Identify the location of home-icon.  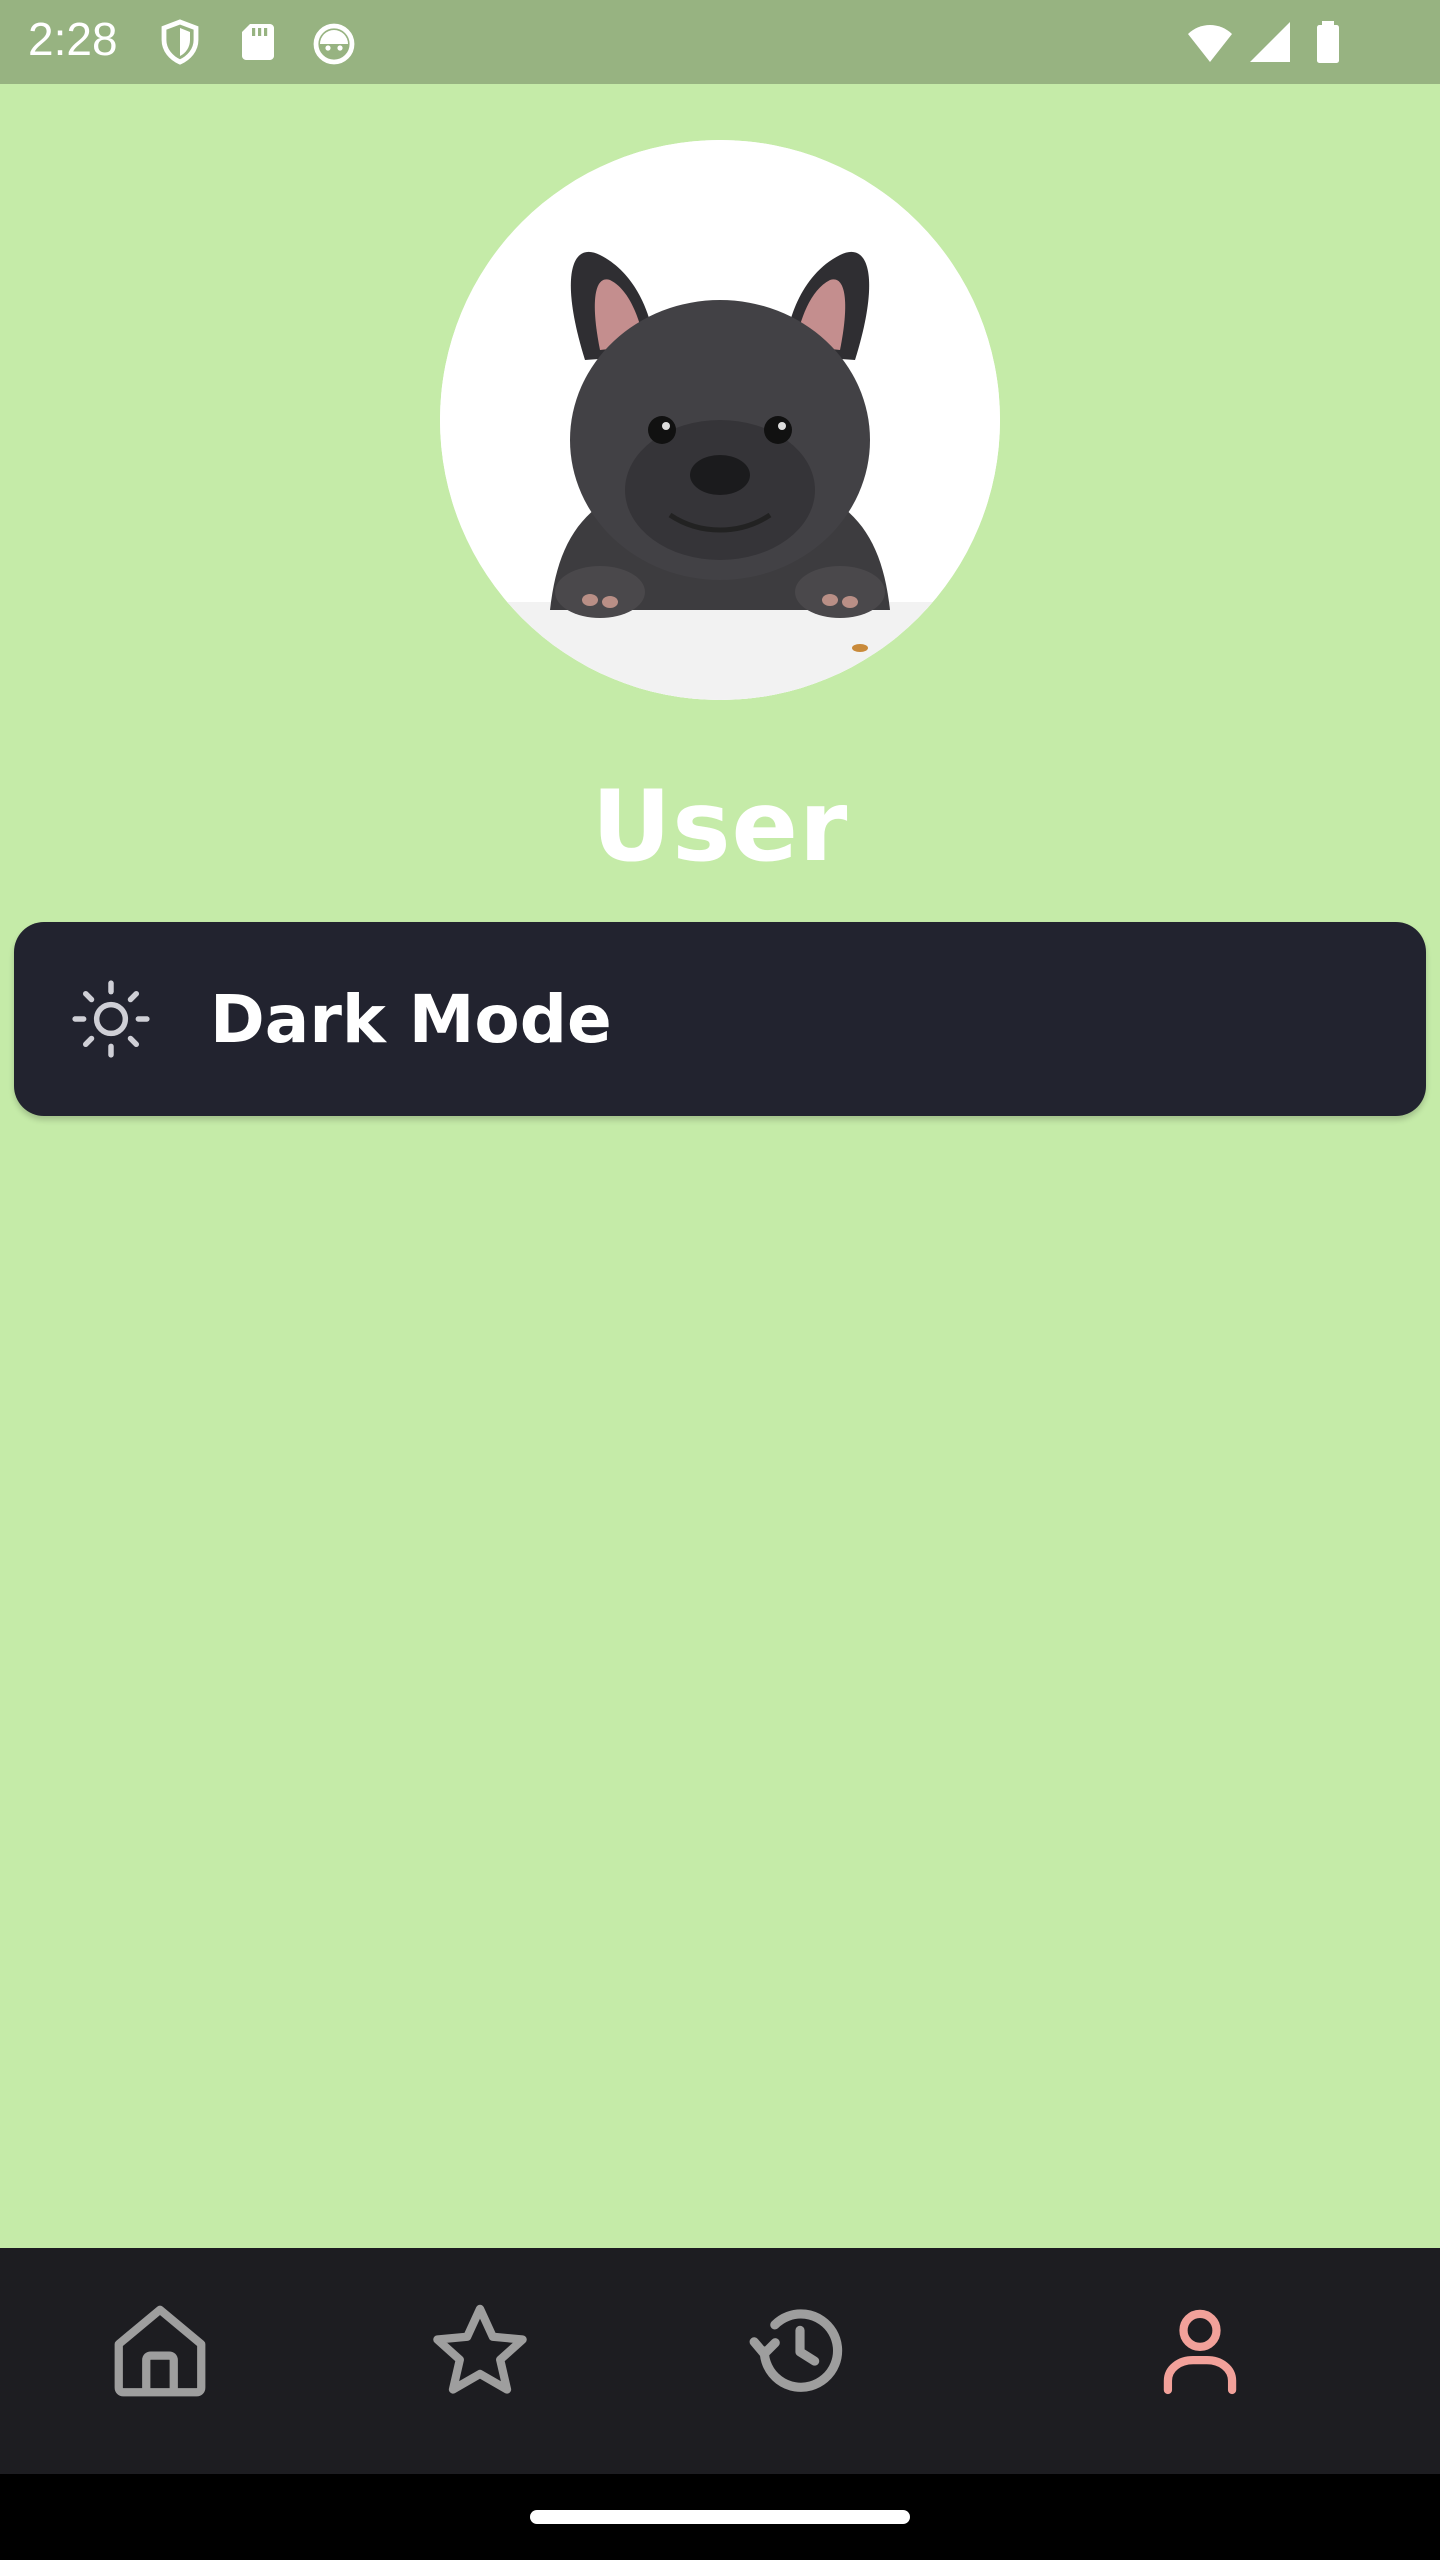
(160, 2351).